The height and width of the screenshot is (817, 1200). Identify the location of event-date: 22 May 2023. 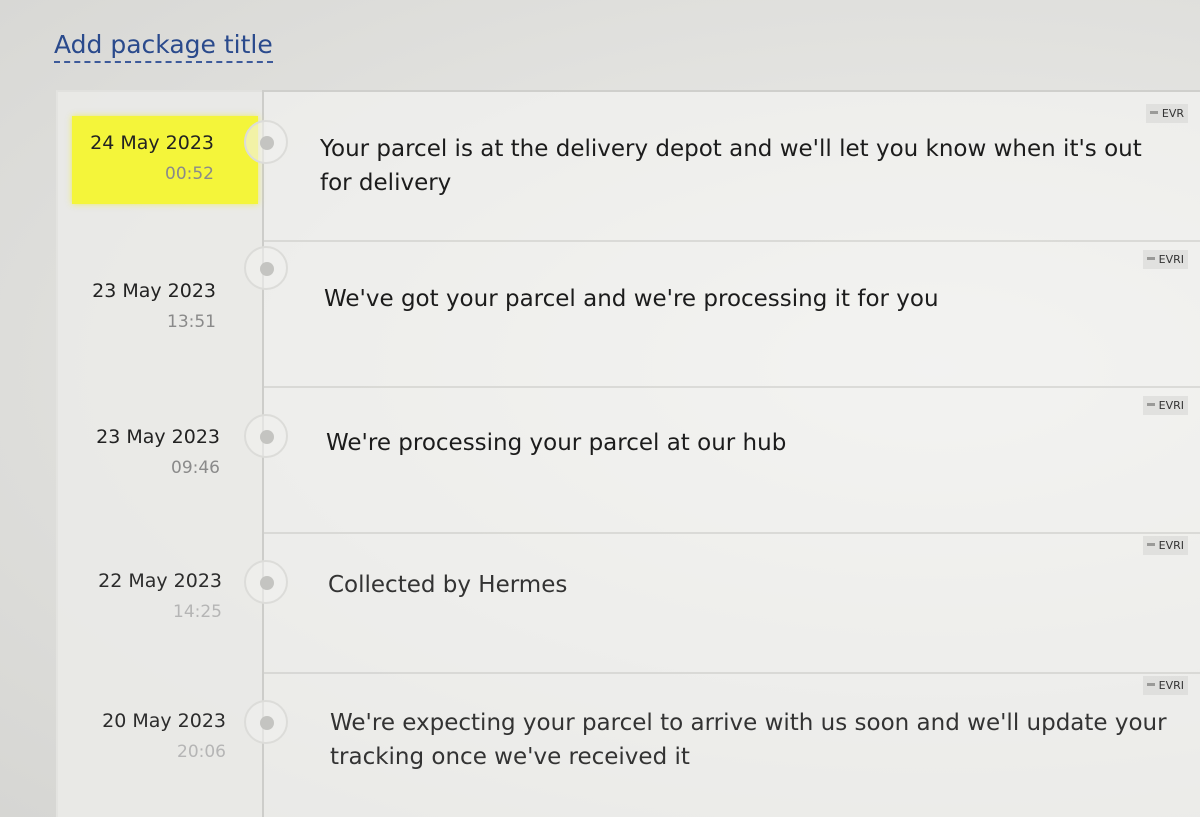
(160, 581).